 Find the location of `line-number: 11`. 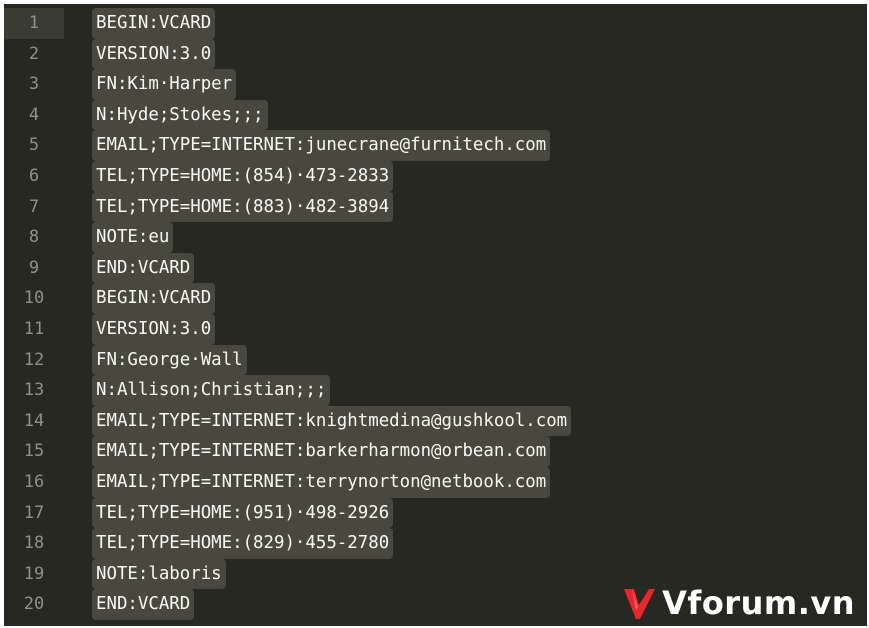

line-number: 11 is located at coordinates (34, 329).